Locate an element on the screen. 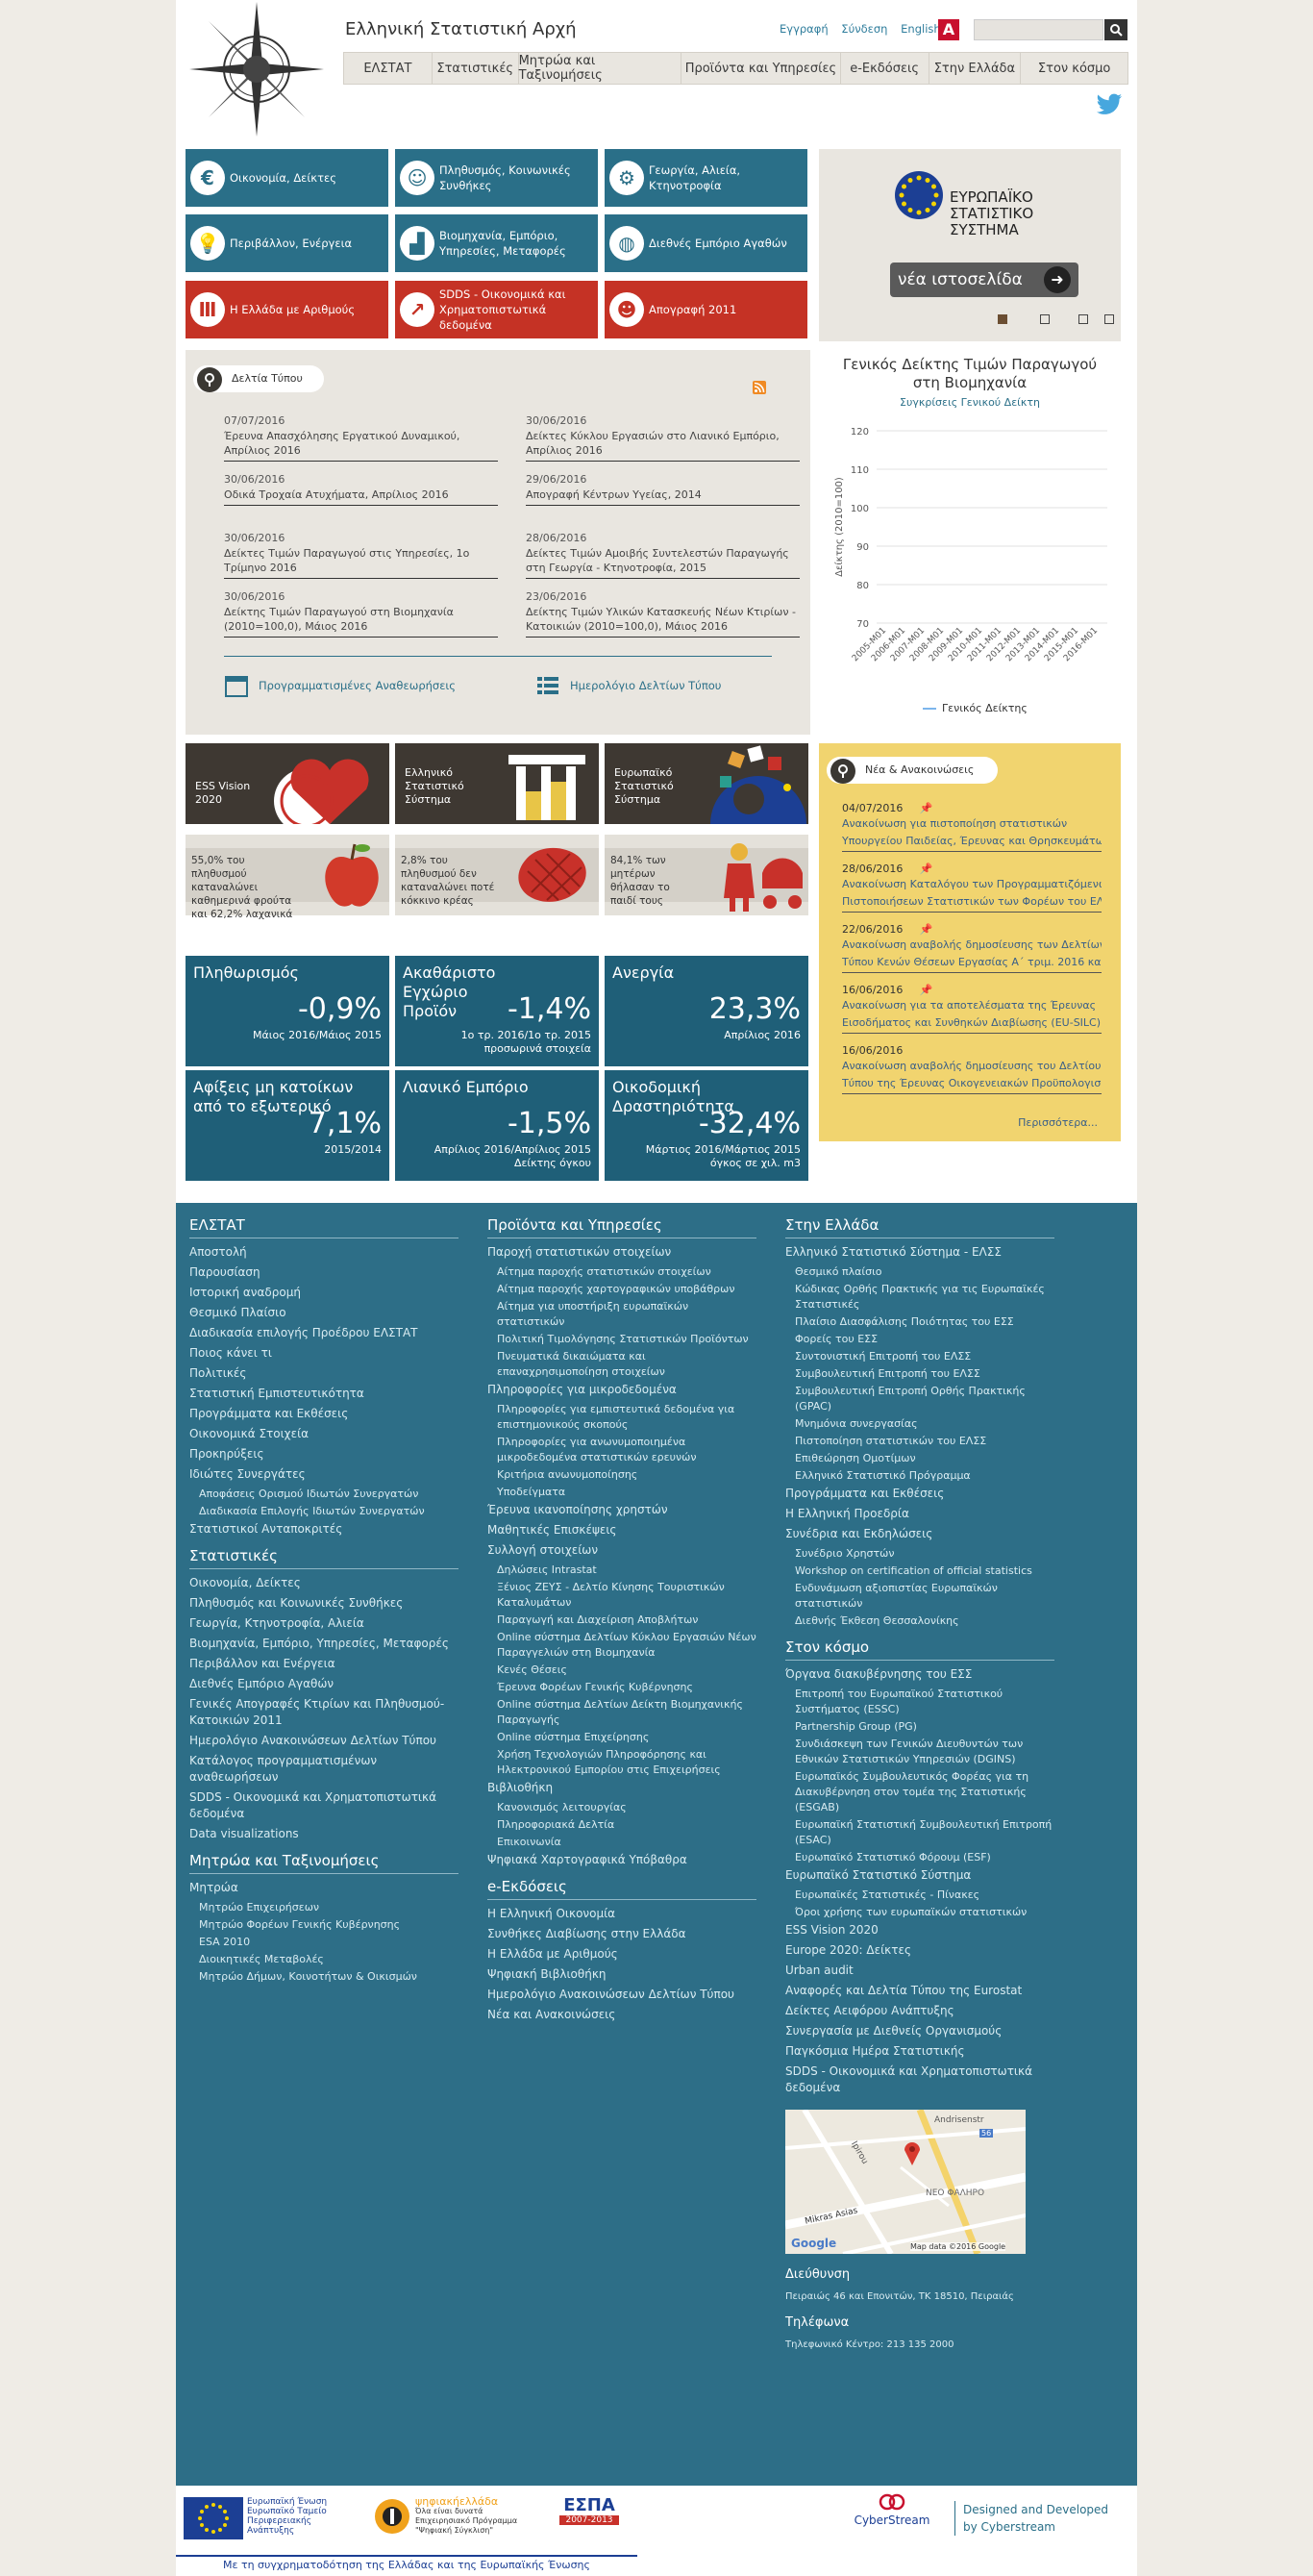 Image resolution: width=1313 pixels, height=2576 pixels. footer-sublink: Partnership Group (PG) is located at coordinates (919, 1727).